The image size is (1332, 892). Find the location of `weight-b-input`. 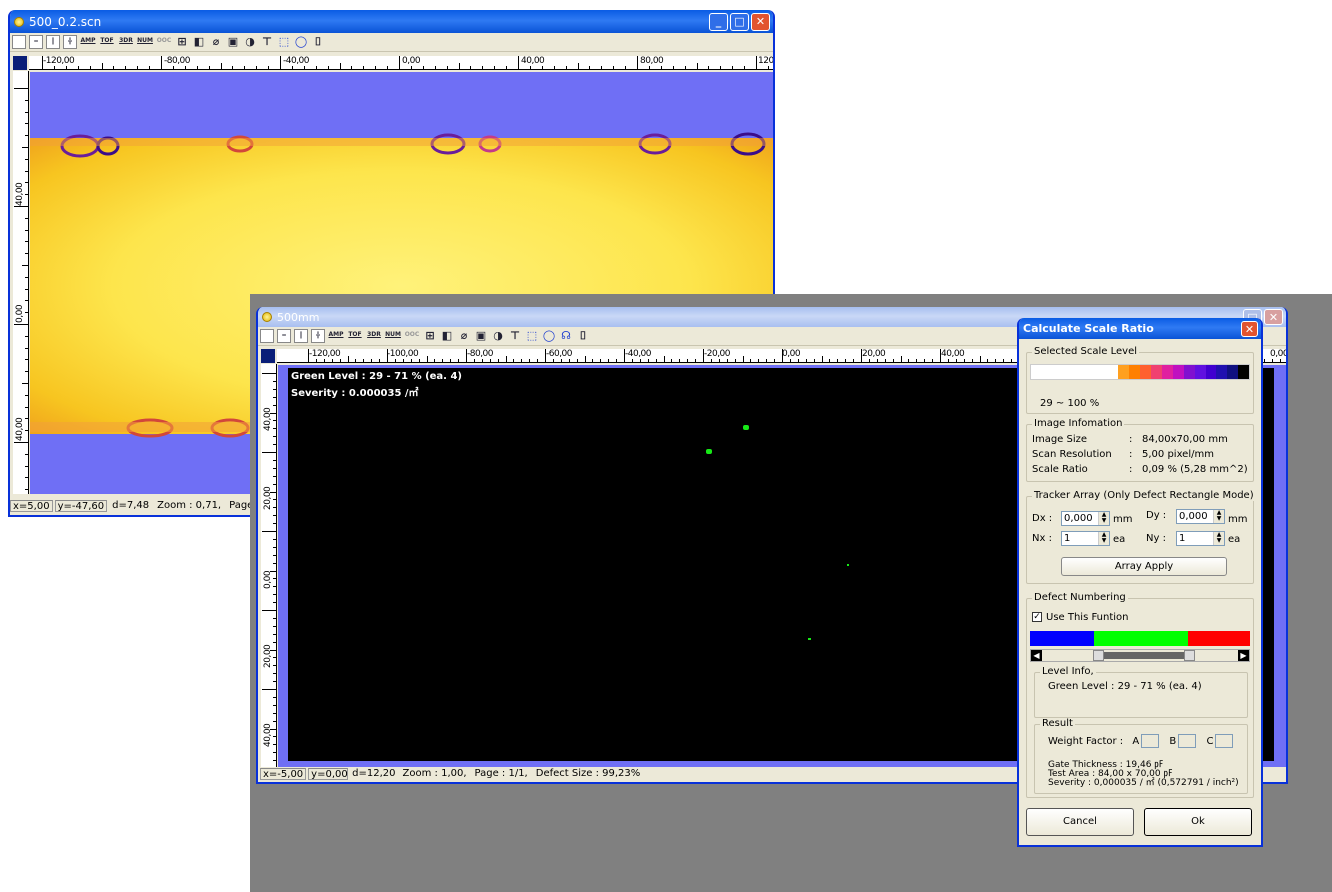

weight-b-input is located at coordinates (1187, 741).